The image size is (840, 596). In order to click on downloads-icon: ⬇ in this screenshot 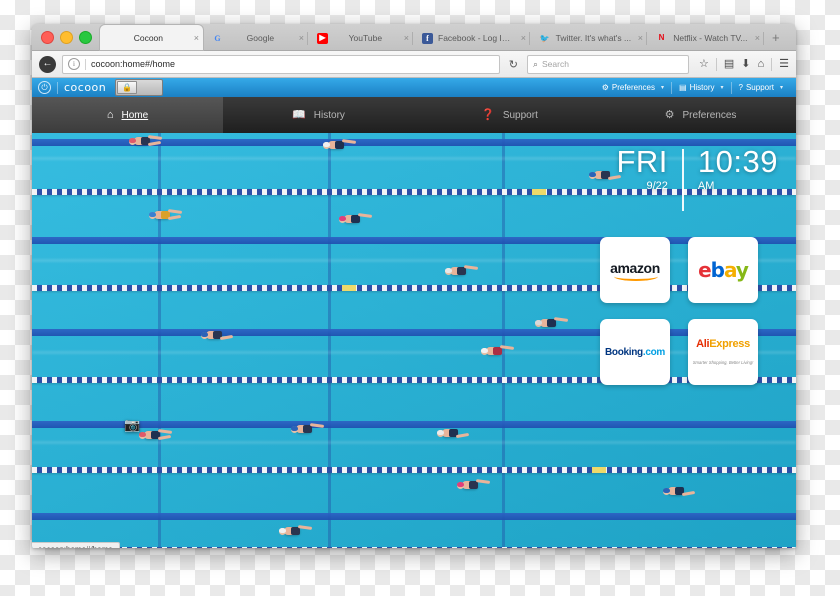, I will do `click(745, 64)`.